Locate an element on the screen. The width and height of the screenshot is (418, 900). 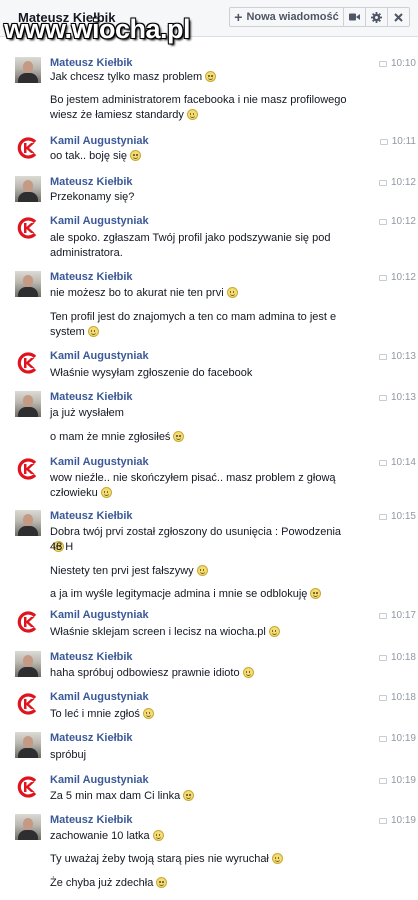
message-text: zachowanie 10 latka is located at coordinates (200, 836).